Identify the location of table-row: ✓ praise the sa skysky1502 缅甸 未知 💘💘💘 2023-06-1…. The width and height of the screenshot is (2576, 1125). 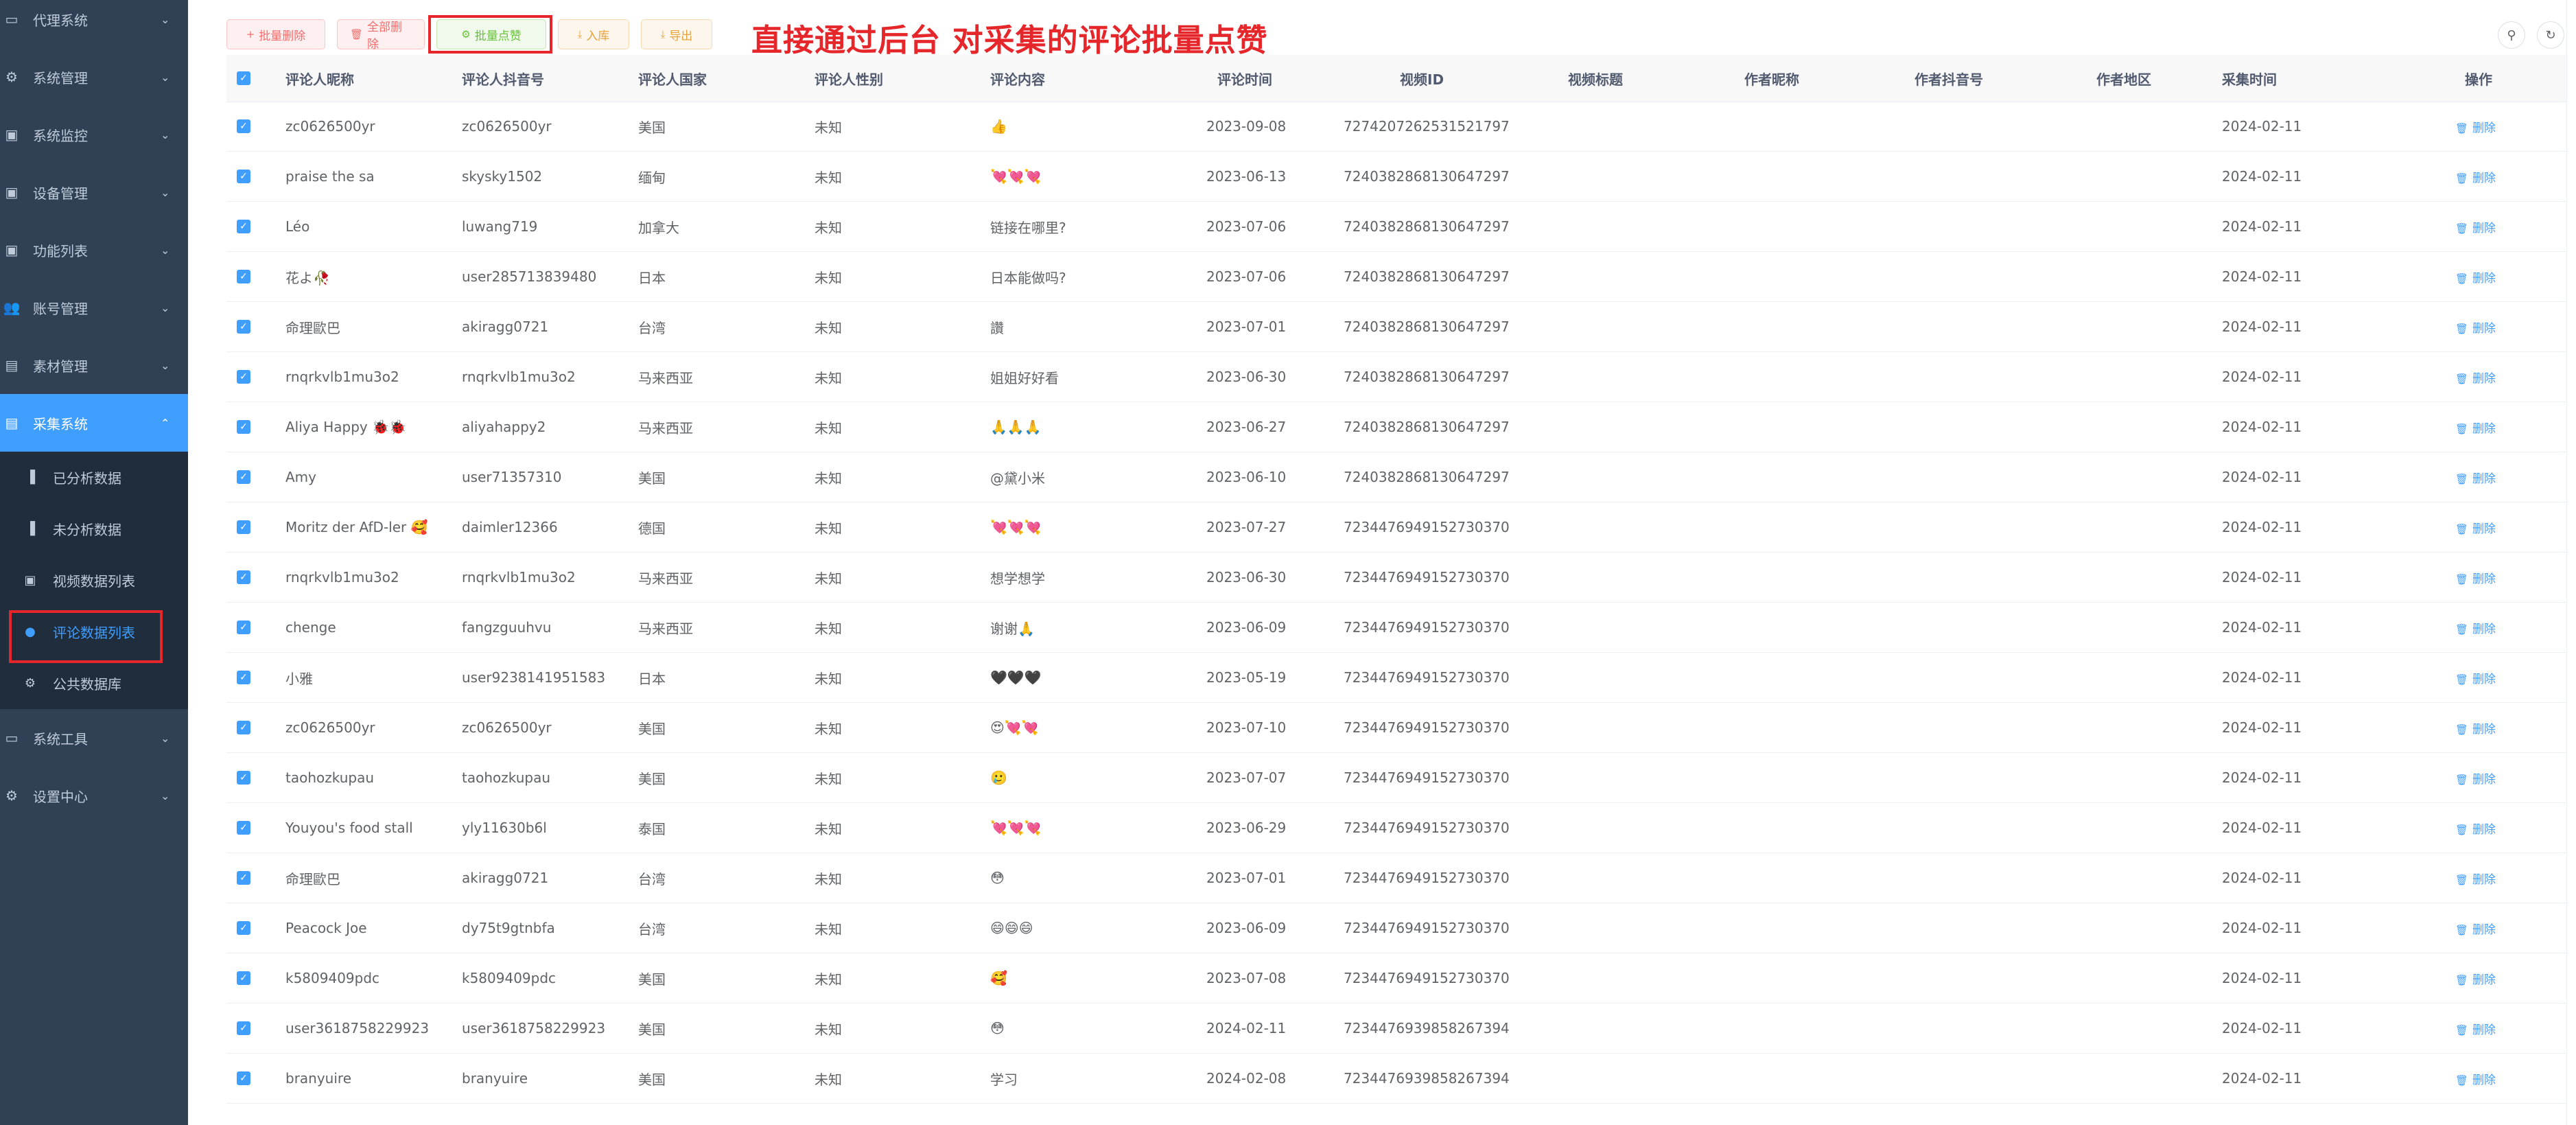
(1397, 177).